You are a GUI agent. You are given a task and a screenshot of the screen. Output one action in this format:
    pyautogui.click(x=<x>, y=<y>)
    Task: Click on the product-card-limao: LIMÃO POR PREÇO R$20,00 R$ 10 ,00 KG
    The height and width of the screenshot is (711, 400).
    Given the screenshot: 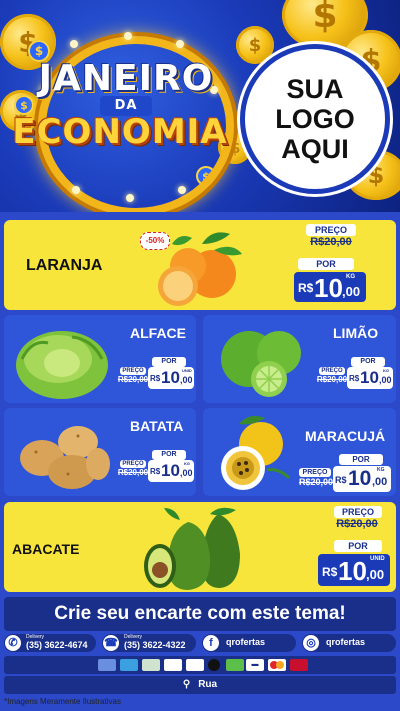 What is the action you would take?
    pyautogui.click(x=299, y=359)
    